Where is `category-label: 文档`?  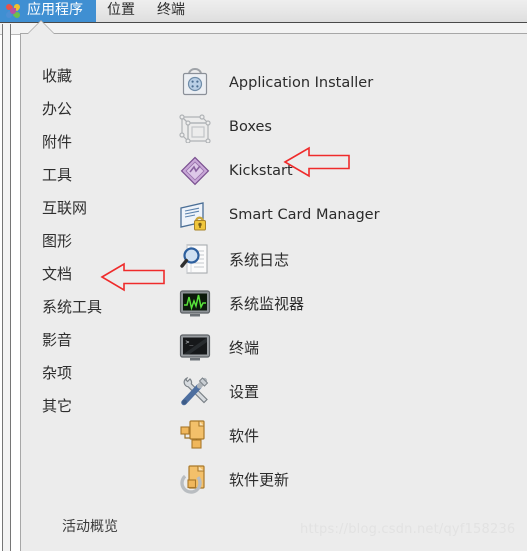
category-label: 文档 is located at coordinates (57, 274).